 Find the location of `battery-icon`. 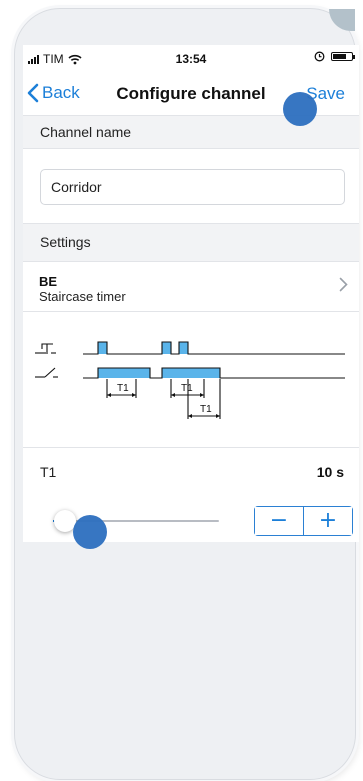

battery-icon is located at coordinates (343, 56).